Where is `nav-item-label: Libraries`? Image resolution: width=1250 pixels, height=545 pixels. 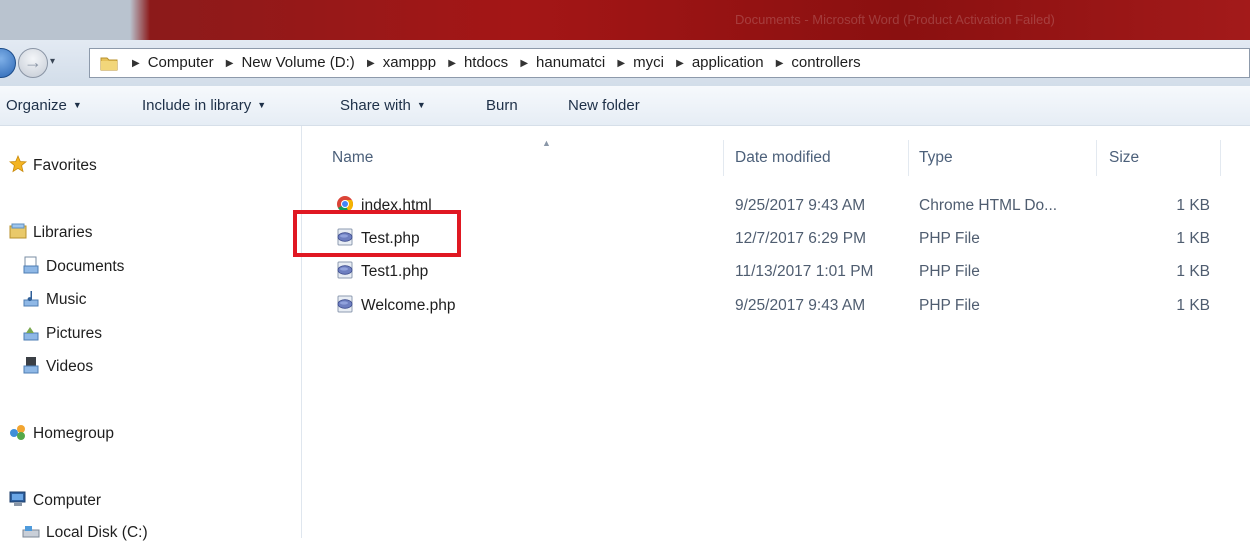
nav-item-label: Libraries is located at coordinates (63, 232).